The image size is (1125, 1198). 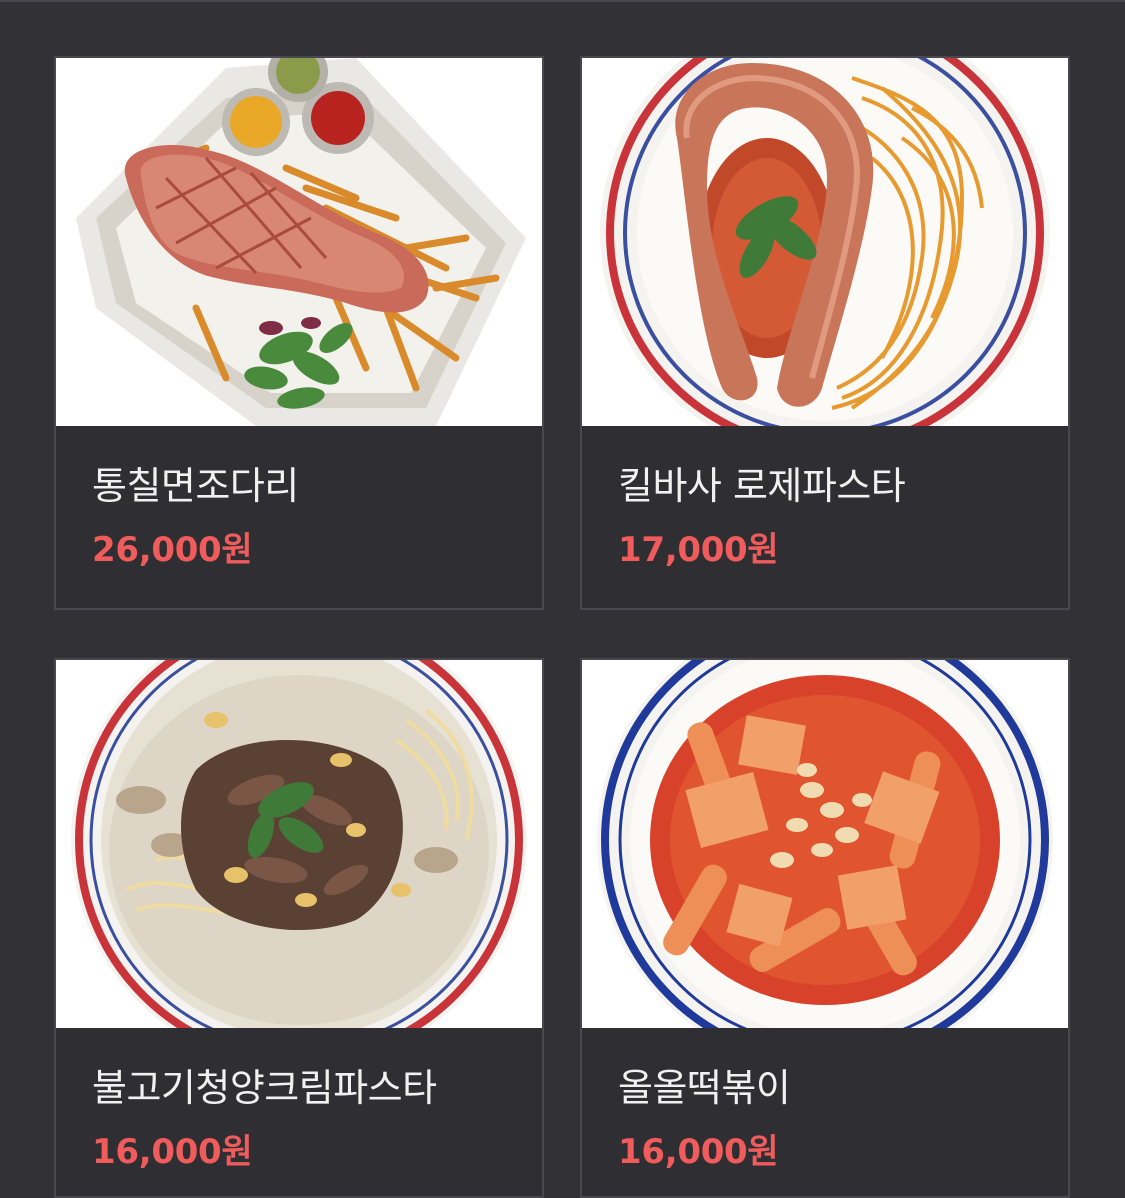 I want to click on tteokbokki-photo, so click(x=825, y=844).